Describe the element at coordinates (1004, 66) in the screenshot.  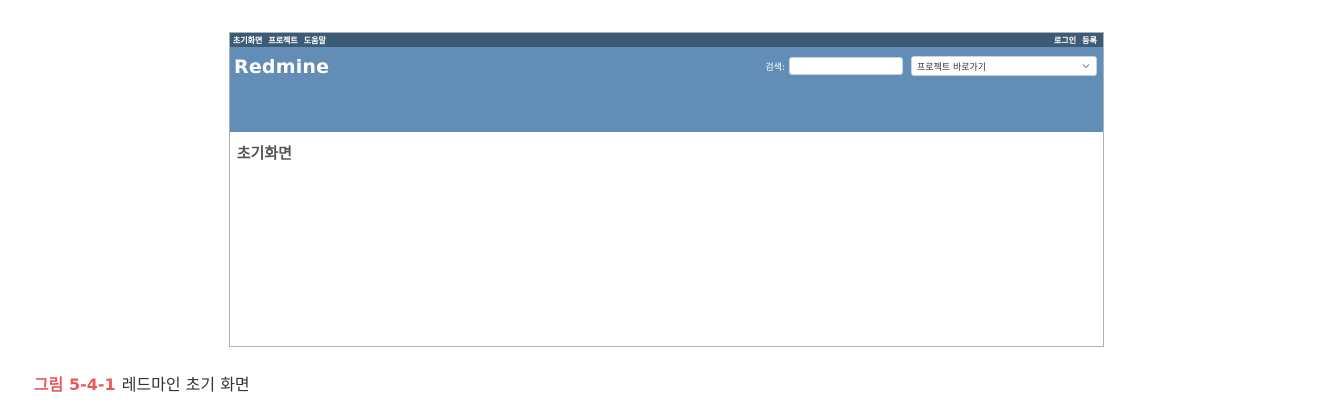
I see `project-jump-select: 프로젝트 바로가기` at that location.